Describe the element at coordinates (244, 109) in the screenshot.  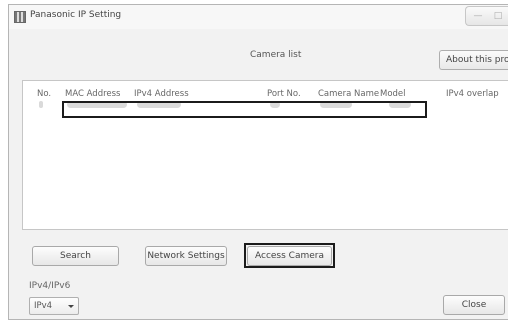
I see `selected-row-highlight` at that location.